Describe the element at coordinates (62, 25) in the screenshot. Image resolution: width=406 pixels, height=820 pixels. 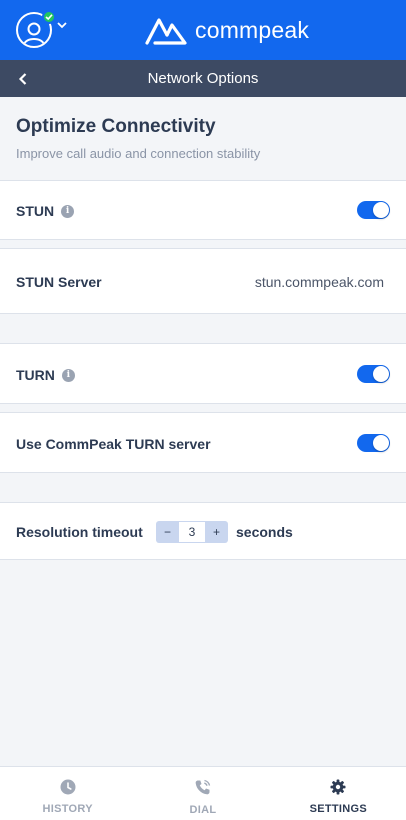
I see `chevron-down-icon` at that location.